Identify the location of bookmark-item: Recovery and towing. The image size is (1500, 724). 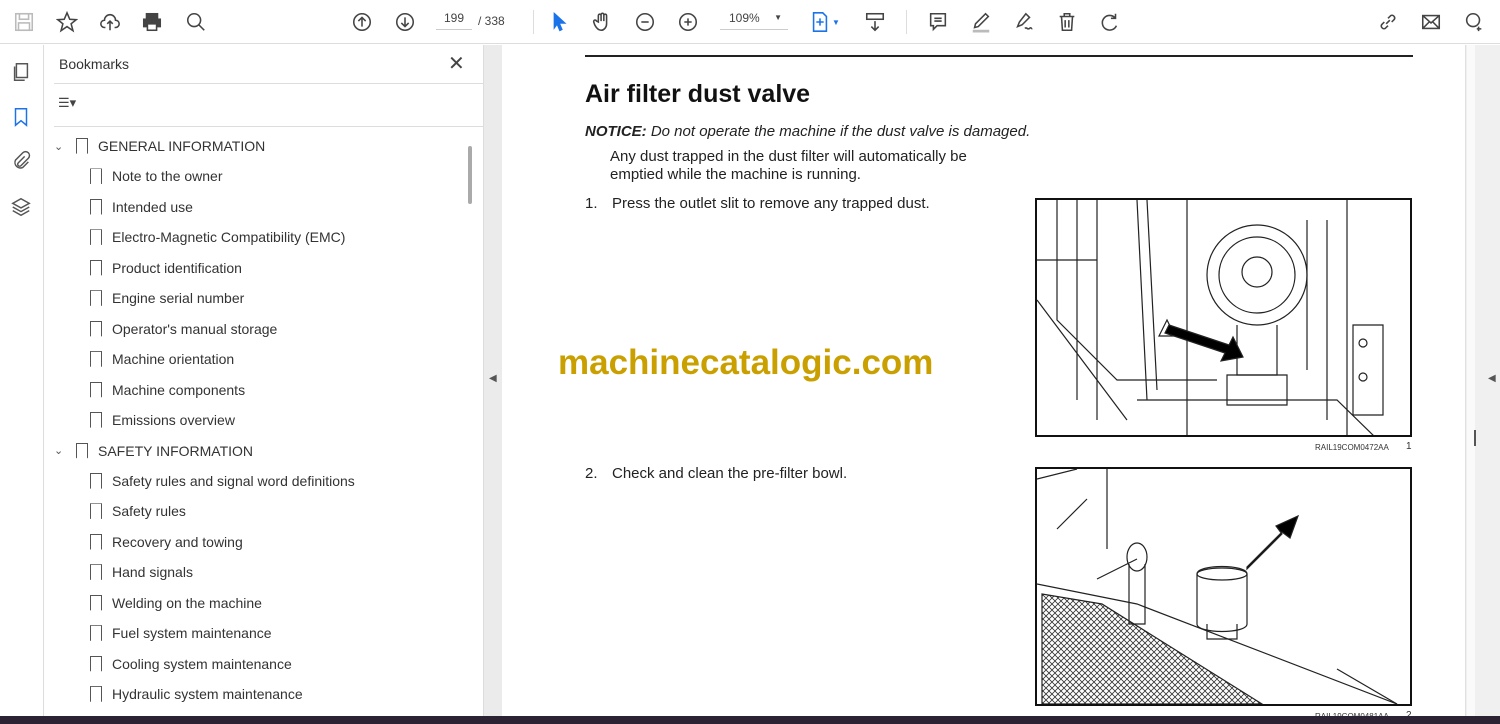
(166, 542).